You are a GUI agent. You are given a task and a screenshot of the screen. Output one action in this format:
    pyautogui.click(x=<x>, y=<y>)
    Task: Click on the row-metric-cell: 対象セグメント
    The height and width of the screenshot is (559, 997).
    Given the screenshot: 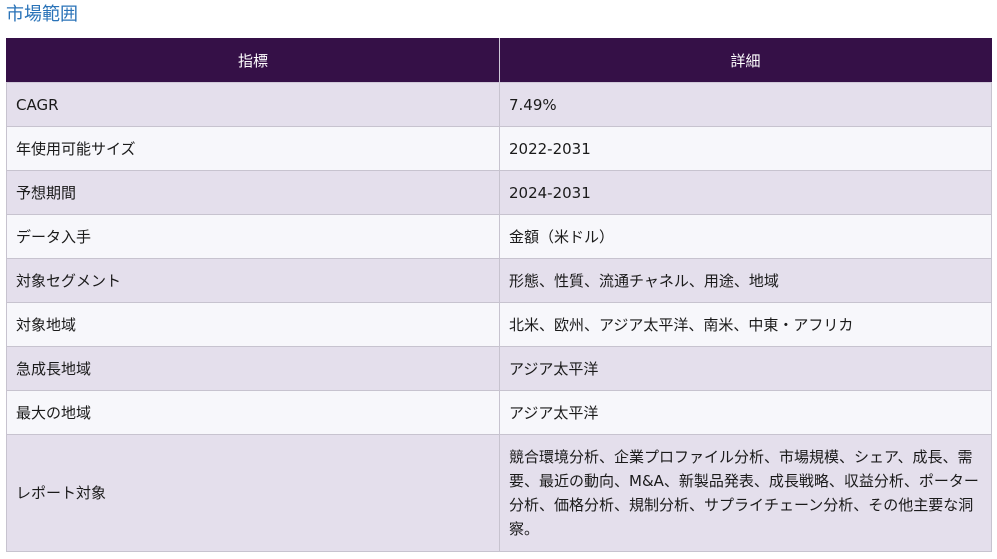 What is the action you would take?
    pyautogui.click(x=253, y=280)
    